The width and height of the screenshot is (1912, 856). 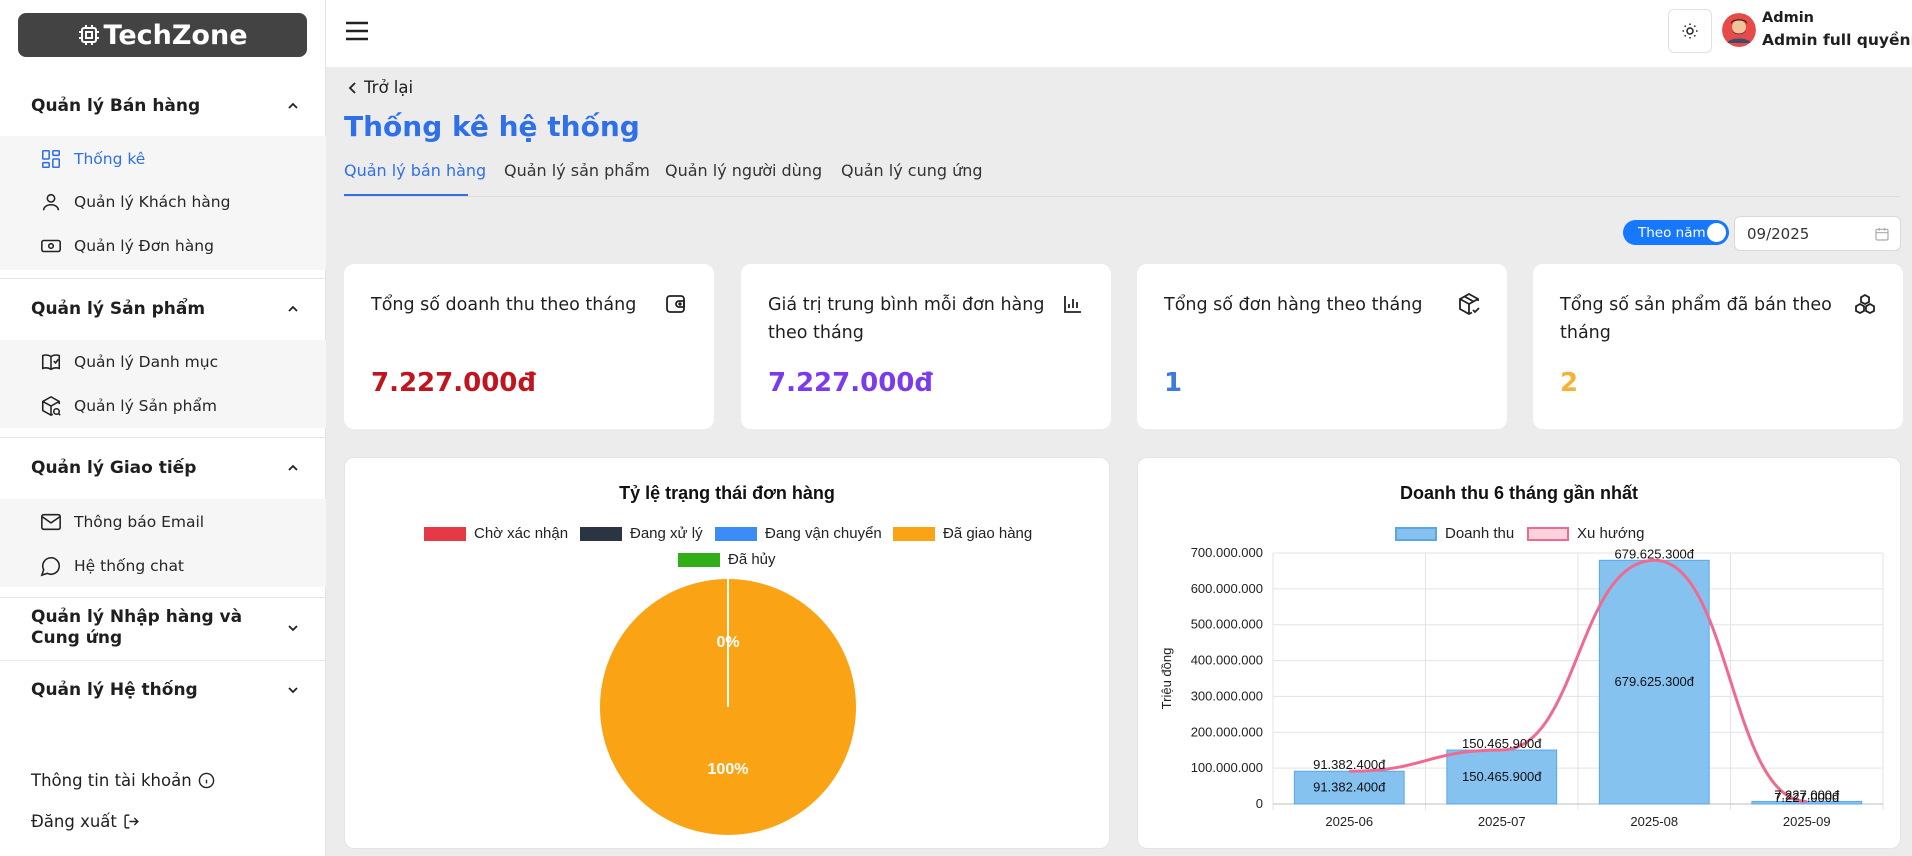 What do you see at coordinates (1716, 232) in the screenshot?
I see `toggle-knob` at bounding box center [1716, 232].